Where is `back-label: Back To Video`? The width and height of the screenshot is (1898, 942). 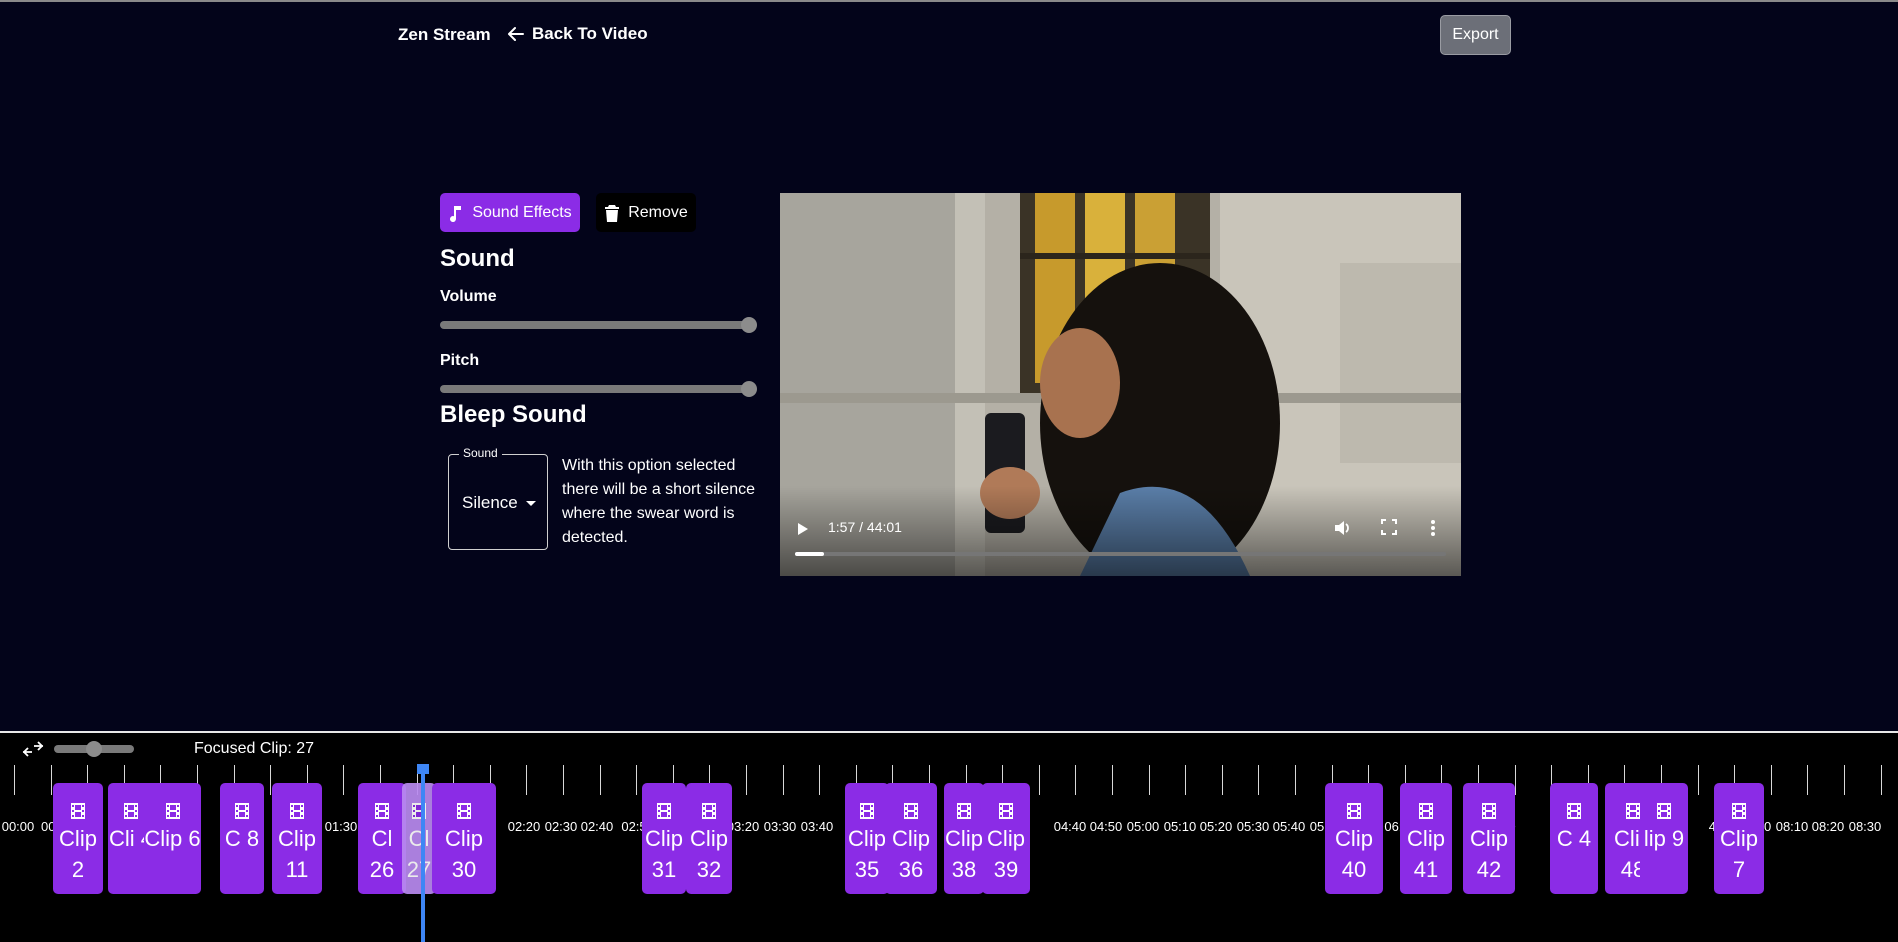 back-label: Back To Video is located at coordinates (590, 33).